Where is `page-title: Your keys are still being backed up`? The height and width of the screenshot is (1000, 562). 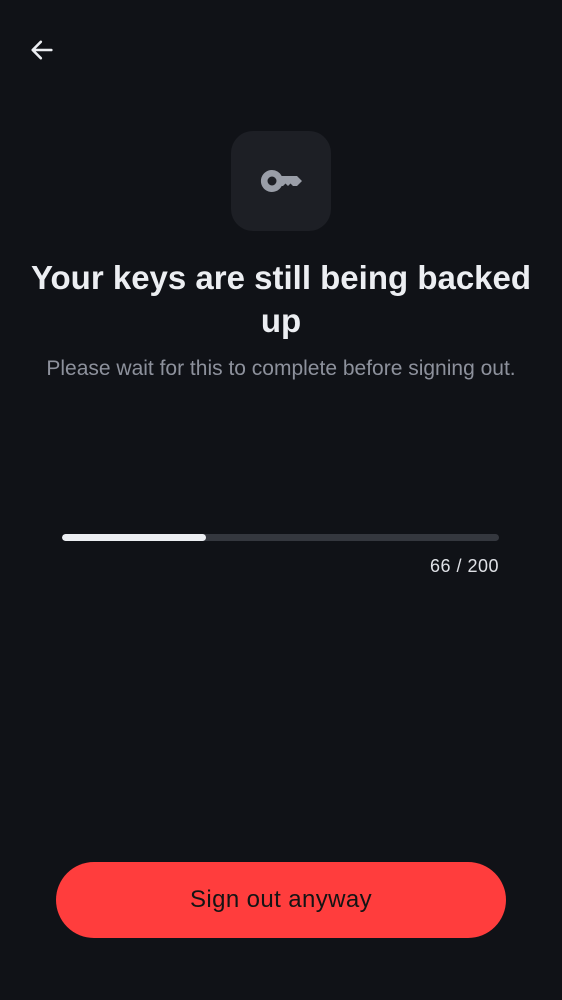
page-title: Your keys are still being backed up is located at coordinates (281, 299).